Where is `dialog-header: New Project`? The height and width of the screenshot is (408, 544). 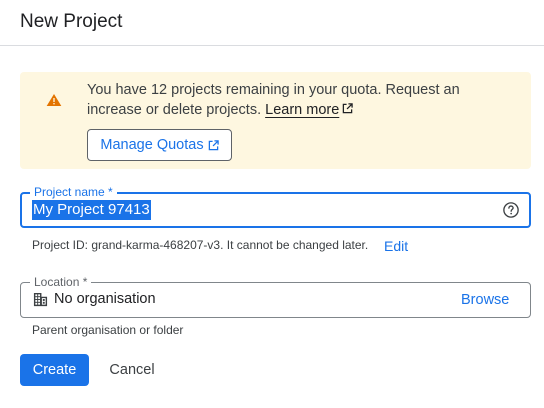
dialog-header: New Project is located at coordinates (272, 23).